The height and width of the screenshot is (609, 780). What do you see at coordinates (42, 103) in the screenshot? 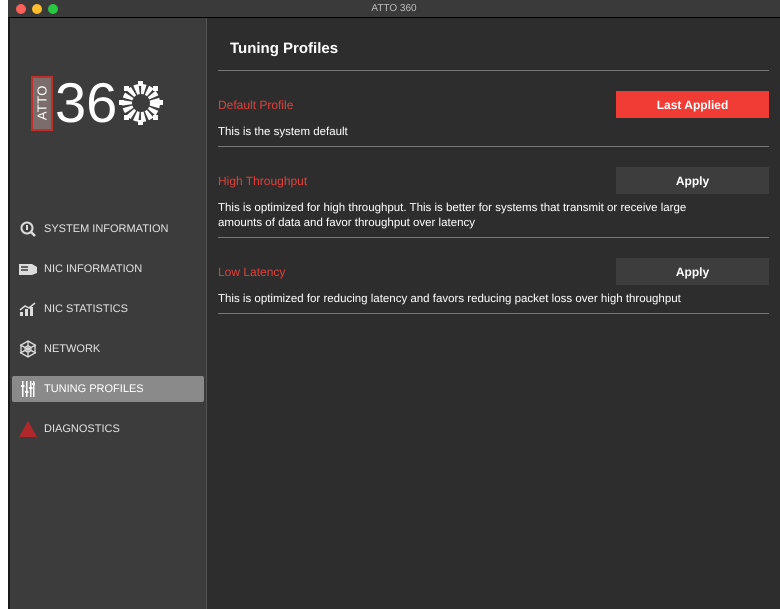
I see `logo-badge: ATTO` at bounding box center [42, 103].